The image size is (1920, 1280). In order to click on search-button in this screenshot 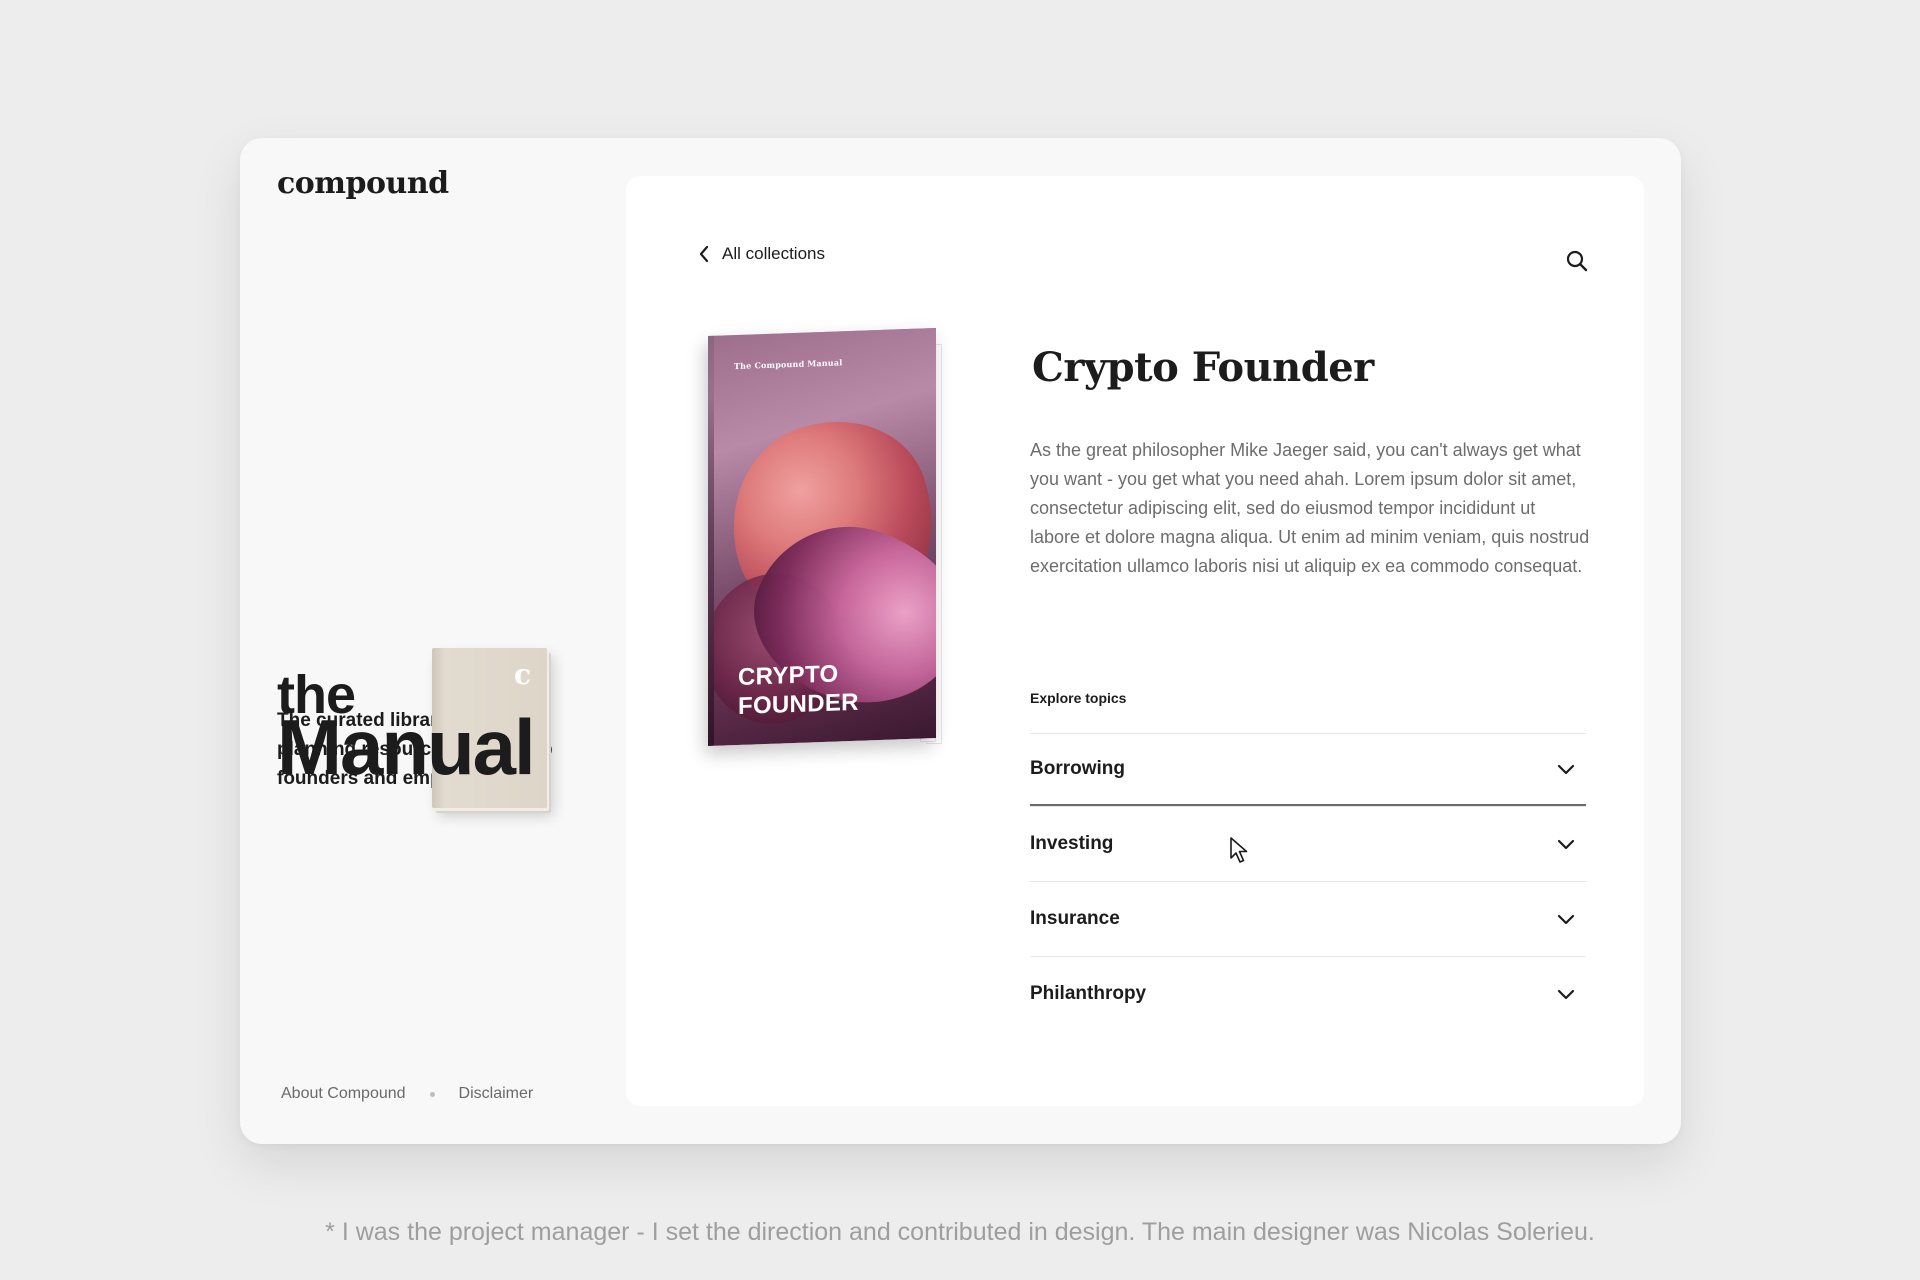, I will do `click(1577, 261)`.